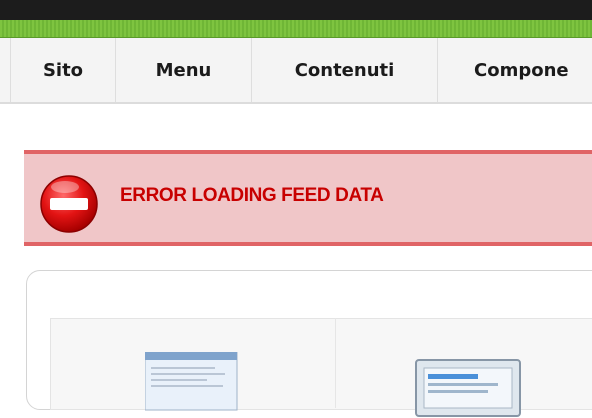 The height and width of the screenshot is (418, 592). Describe the element at coordinates (191, 381) in the screenshot. I see `article-manager-icon` at that location.